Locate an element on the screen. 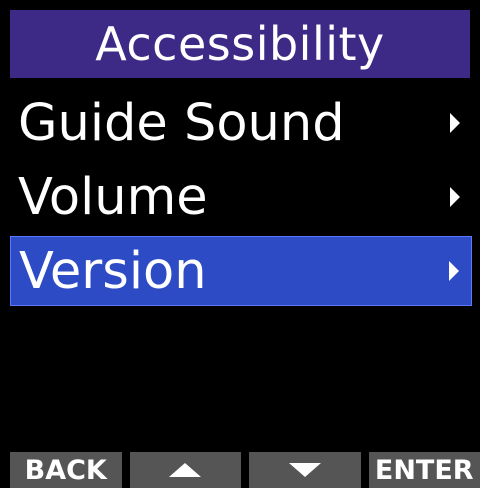  menu-item-guide-sound: Guide Sound is located at coordinates (241, 123).